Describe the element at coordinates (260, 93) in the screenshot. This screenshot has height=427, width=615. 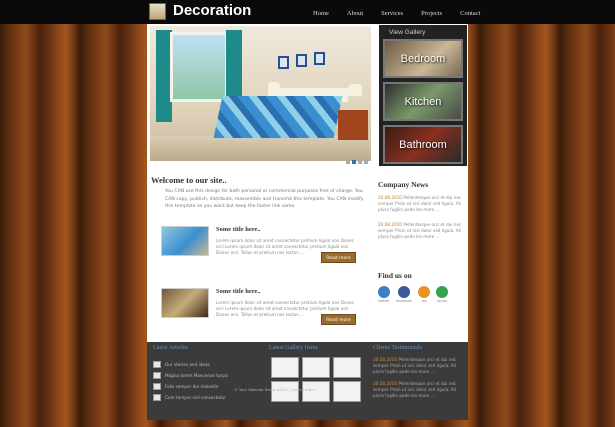
I see `hero-slider-image` at that location.